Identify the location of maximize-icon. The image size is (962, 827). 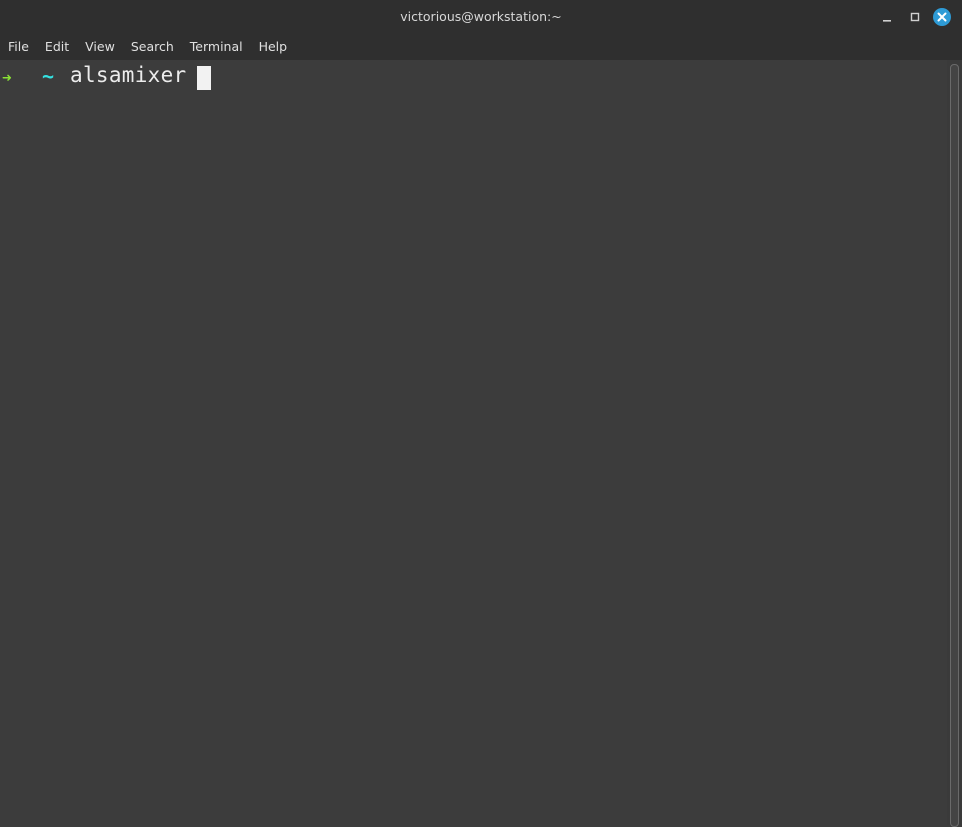
(915, 17).